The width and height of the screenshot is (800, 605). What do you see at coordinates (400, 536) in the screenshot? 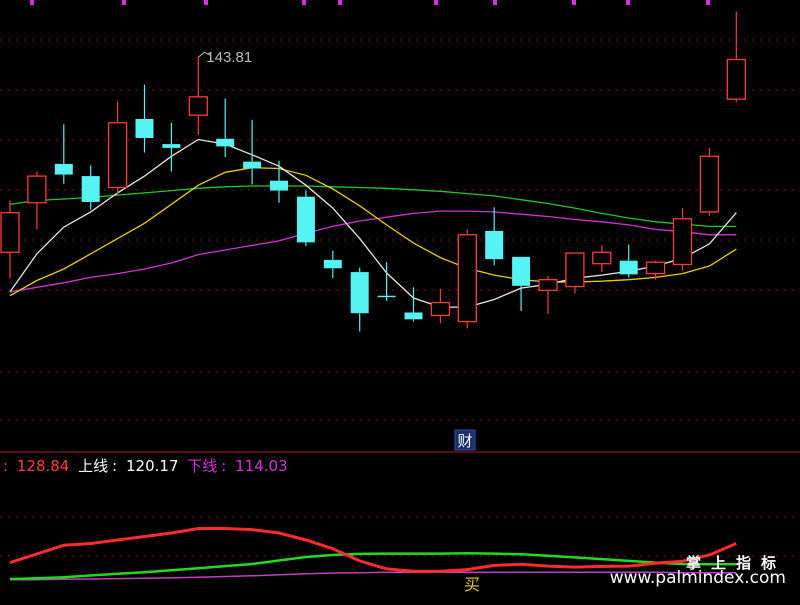
I see `indicator-grid` at bounding box center [400, 536].